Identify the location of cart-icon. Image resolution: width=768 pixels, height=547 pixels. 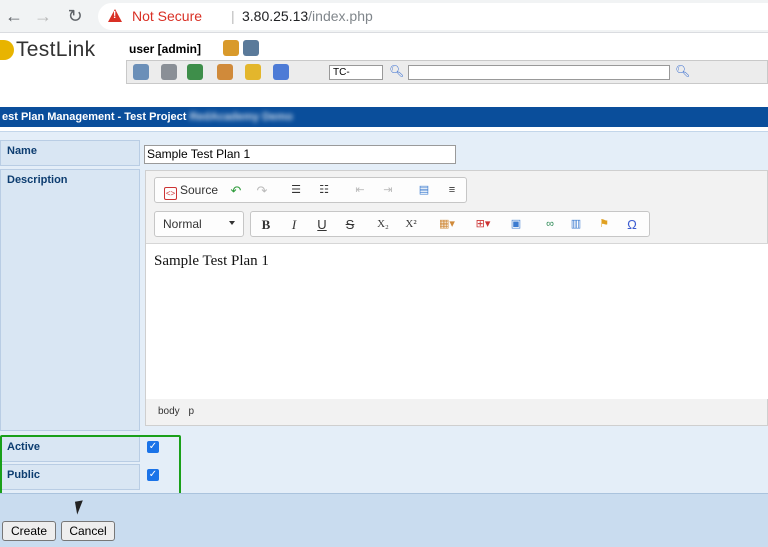
(169, 72).